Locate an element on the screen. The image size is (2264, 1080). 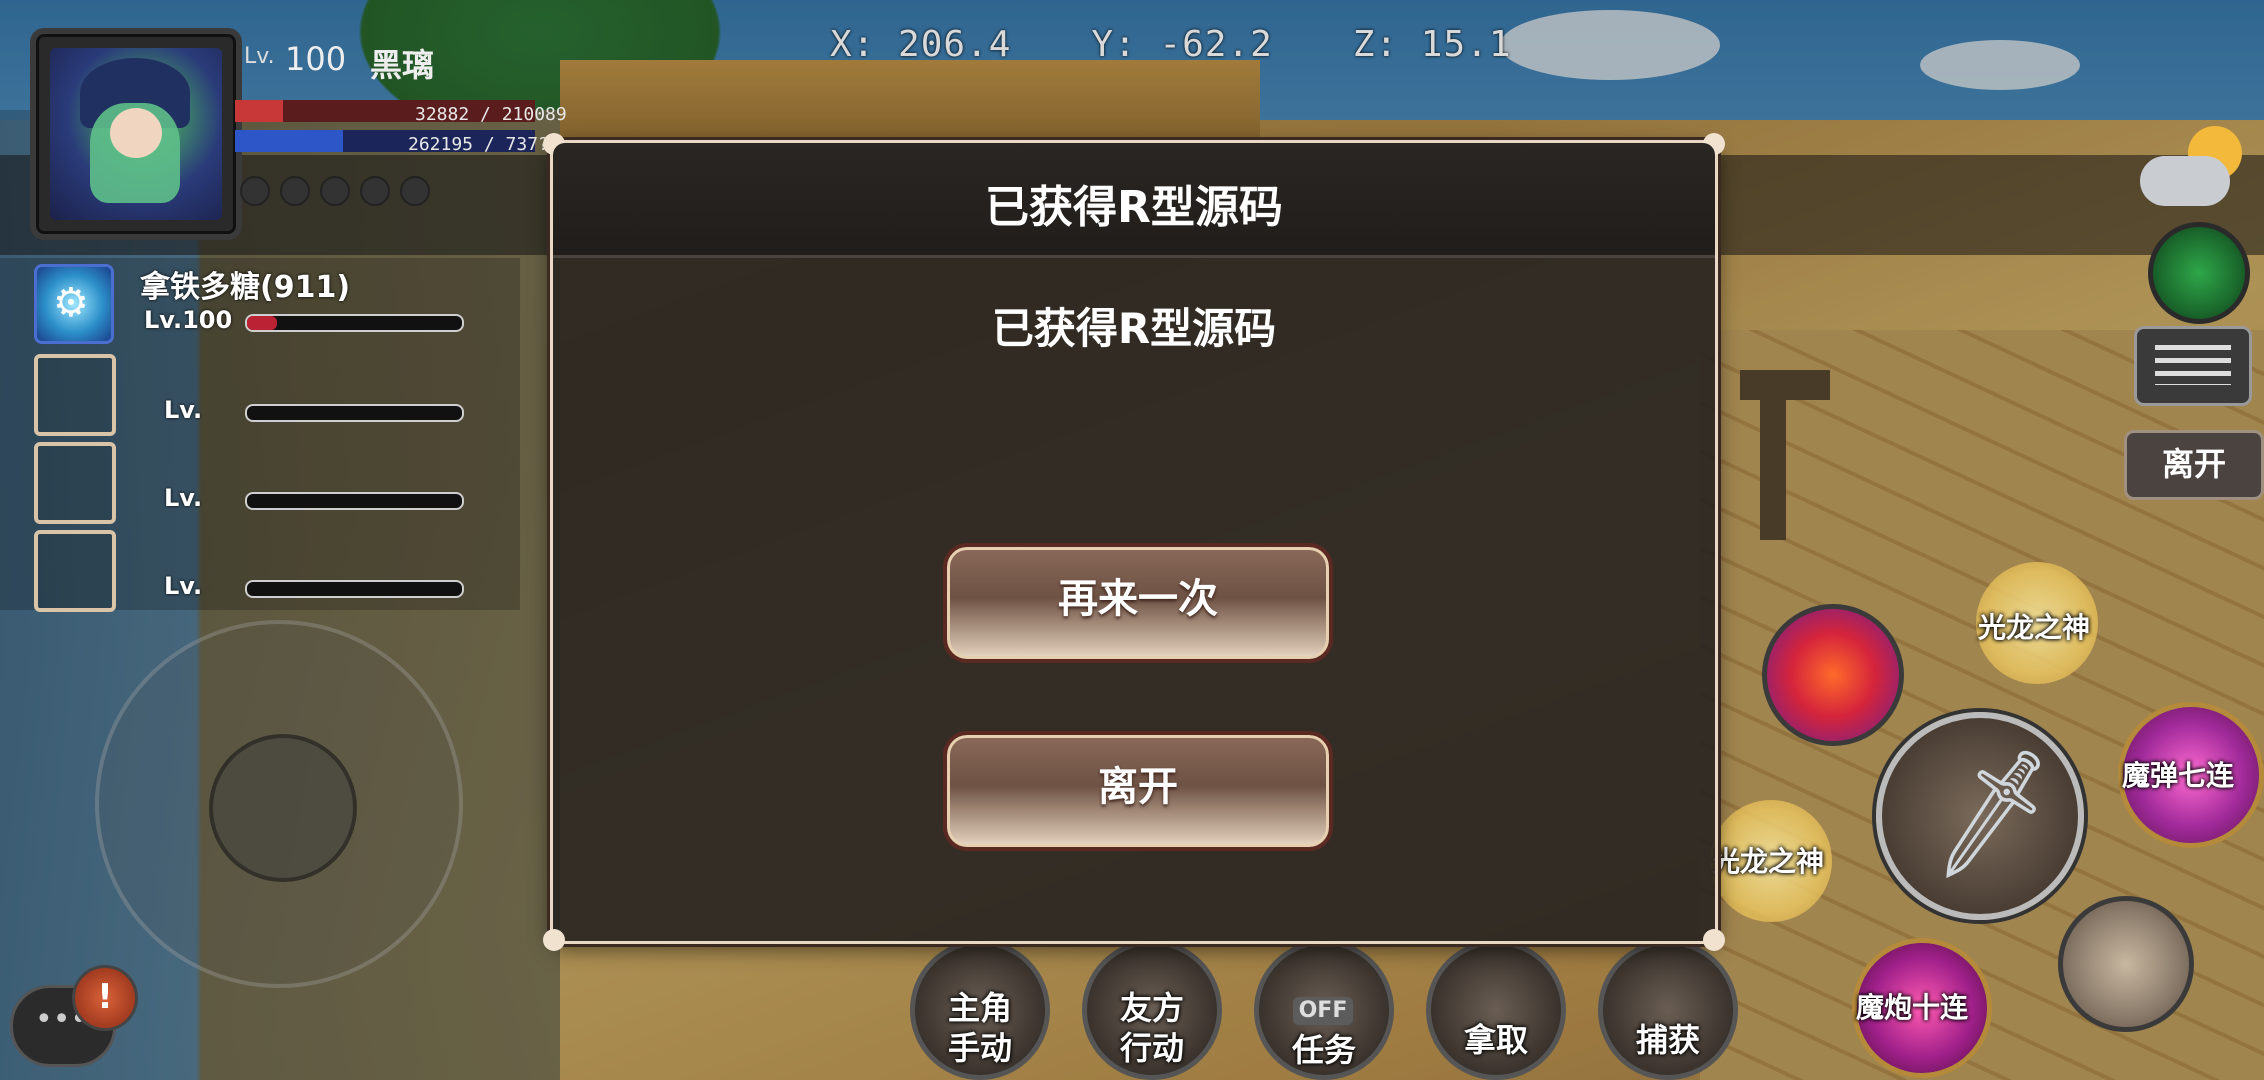
player-level: 100 is located at coordinates (316, 59).